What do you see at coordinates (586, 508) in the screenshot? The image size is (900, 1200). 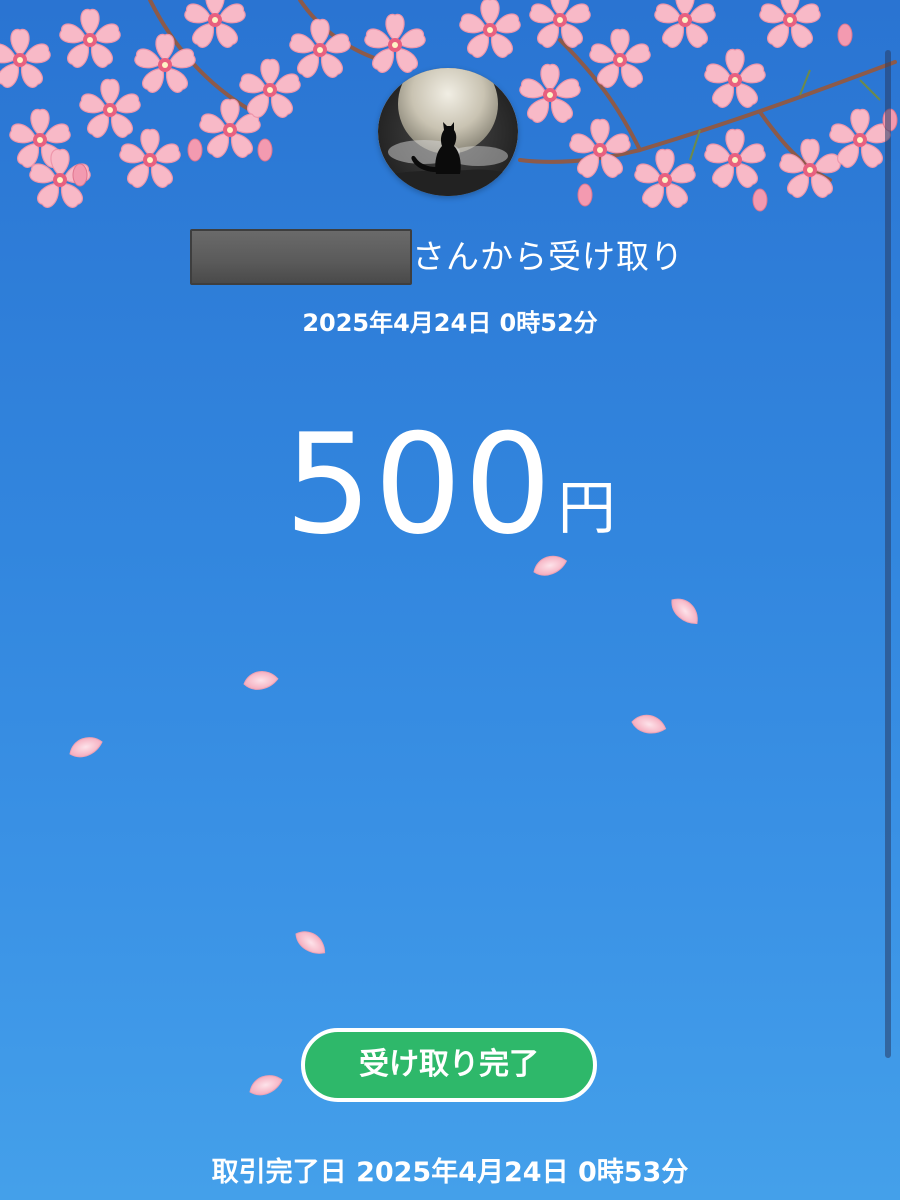 I see `amount-unit: 円` at bounding box center [586, 508].